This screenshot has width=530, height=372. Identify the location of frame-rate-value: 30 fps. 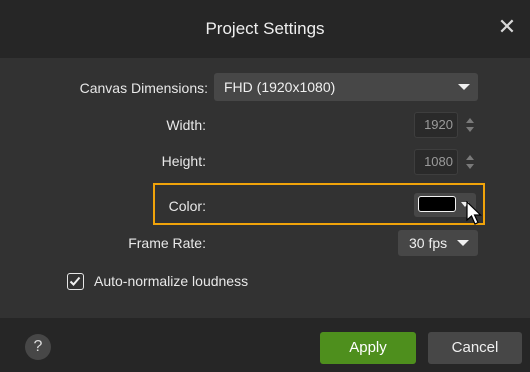
(428, 243).